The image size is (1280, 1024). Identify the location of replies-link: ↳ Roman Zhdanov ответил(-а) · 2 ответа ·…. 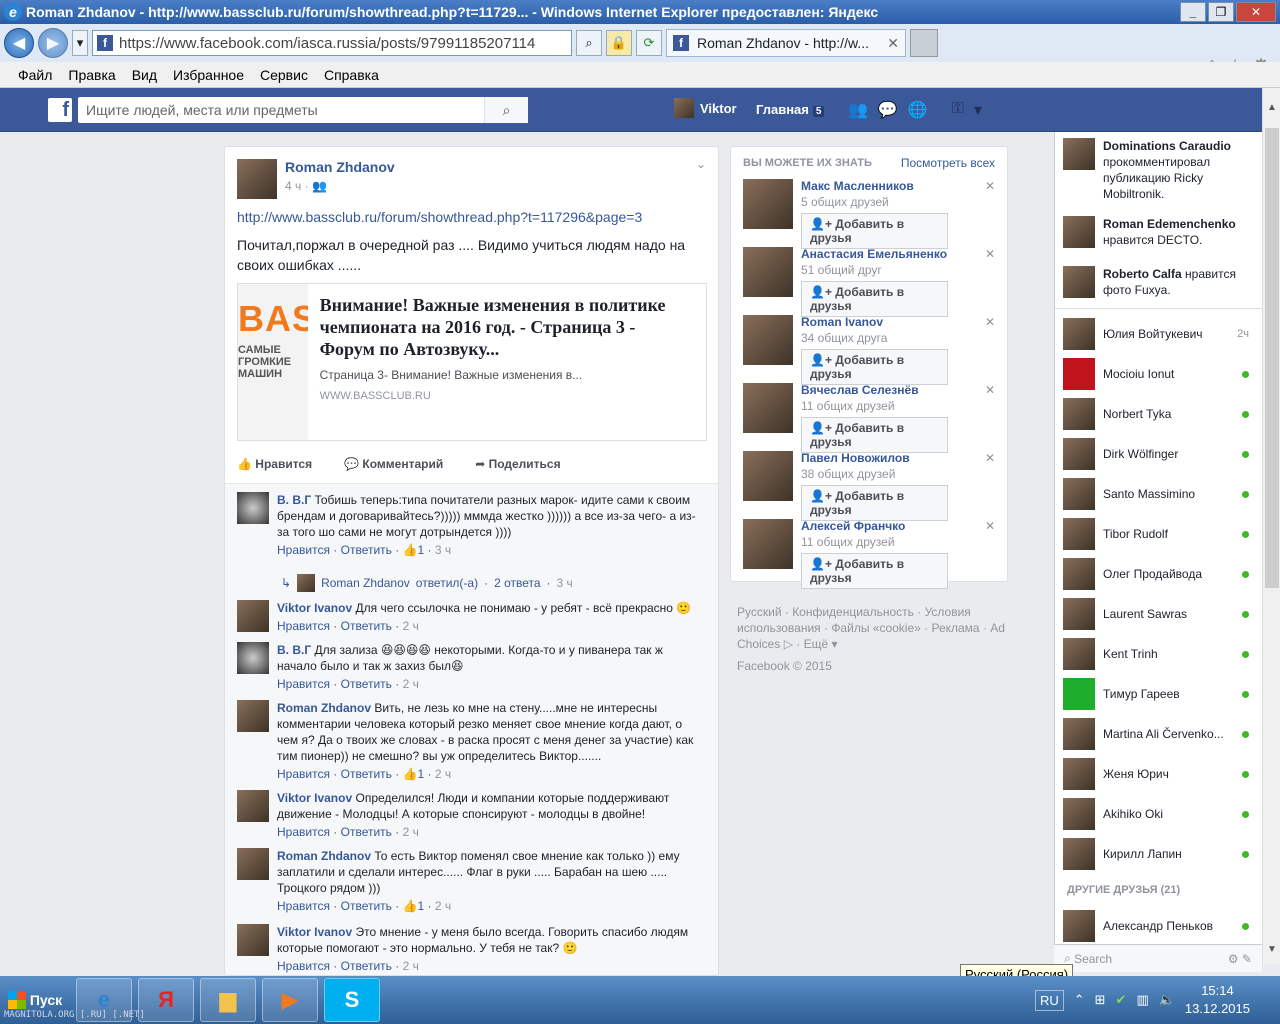
(427, 583).